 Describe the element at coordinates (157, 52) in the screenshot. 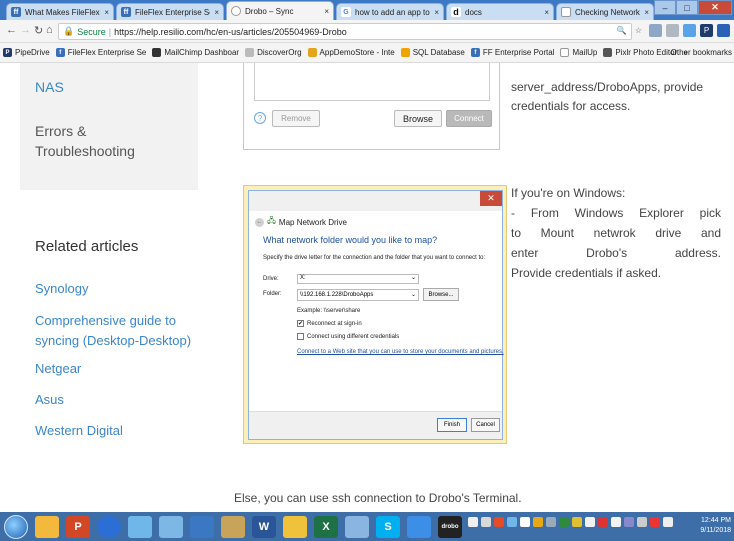

I see `mailchimp-icon` at that location.